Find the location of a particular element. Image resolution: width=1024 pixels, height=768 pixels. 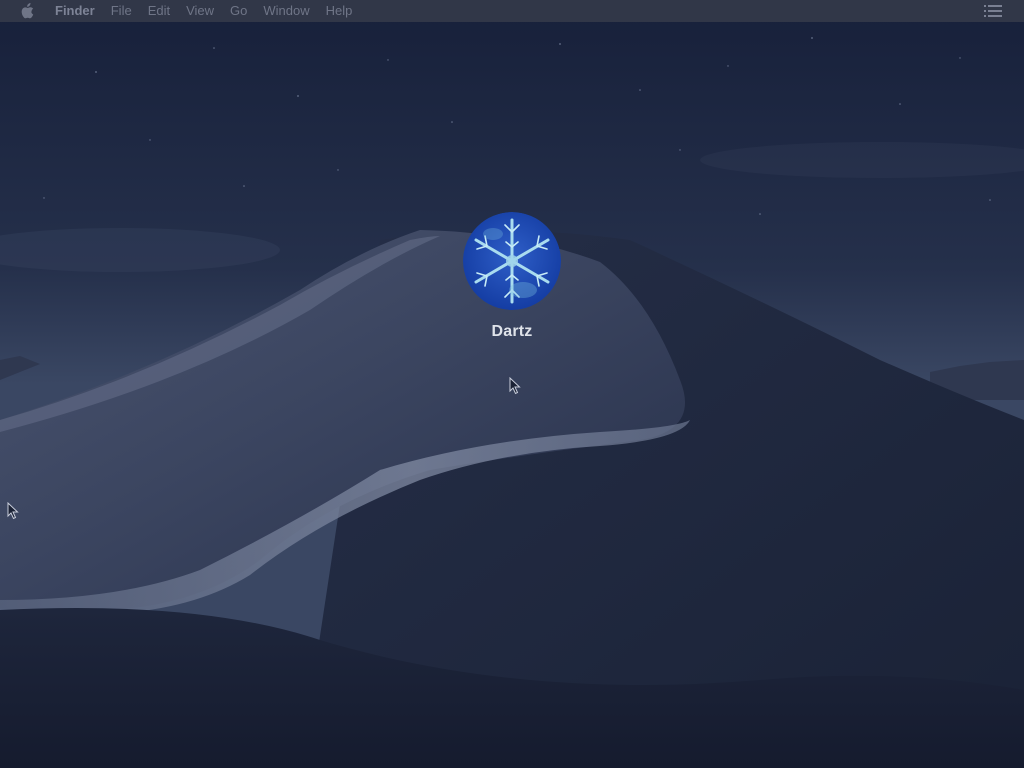

menu-file: File is located at coordinates (121, 11).